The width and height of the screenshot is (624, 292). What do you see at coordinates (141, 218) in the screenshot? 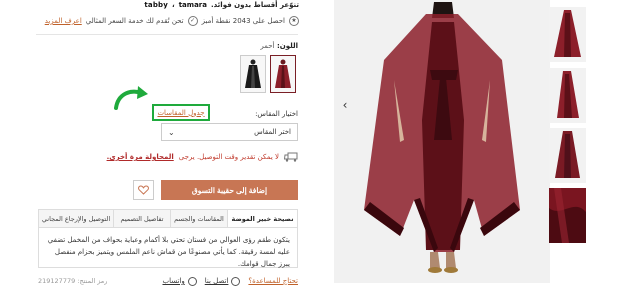
I see `tab-design-details: تفاصيل التصميم` at bounding box center [141, 218].